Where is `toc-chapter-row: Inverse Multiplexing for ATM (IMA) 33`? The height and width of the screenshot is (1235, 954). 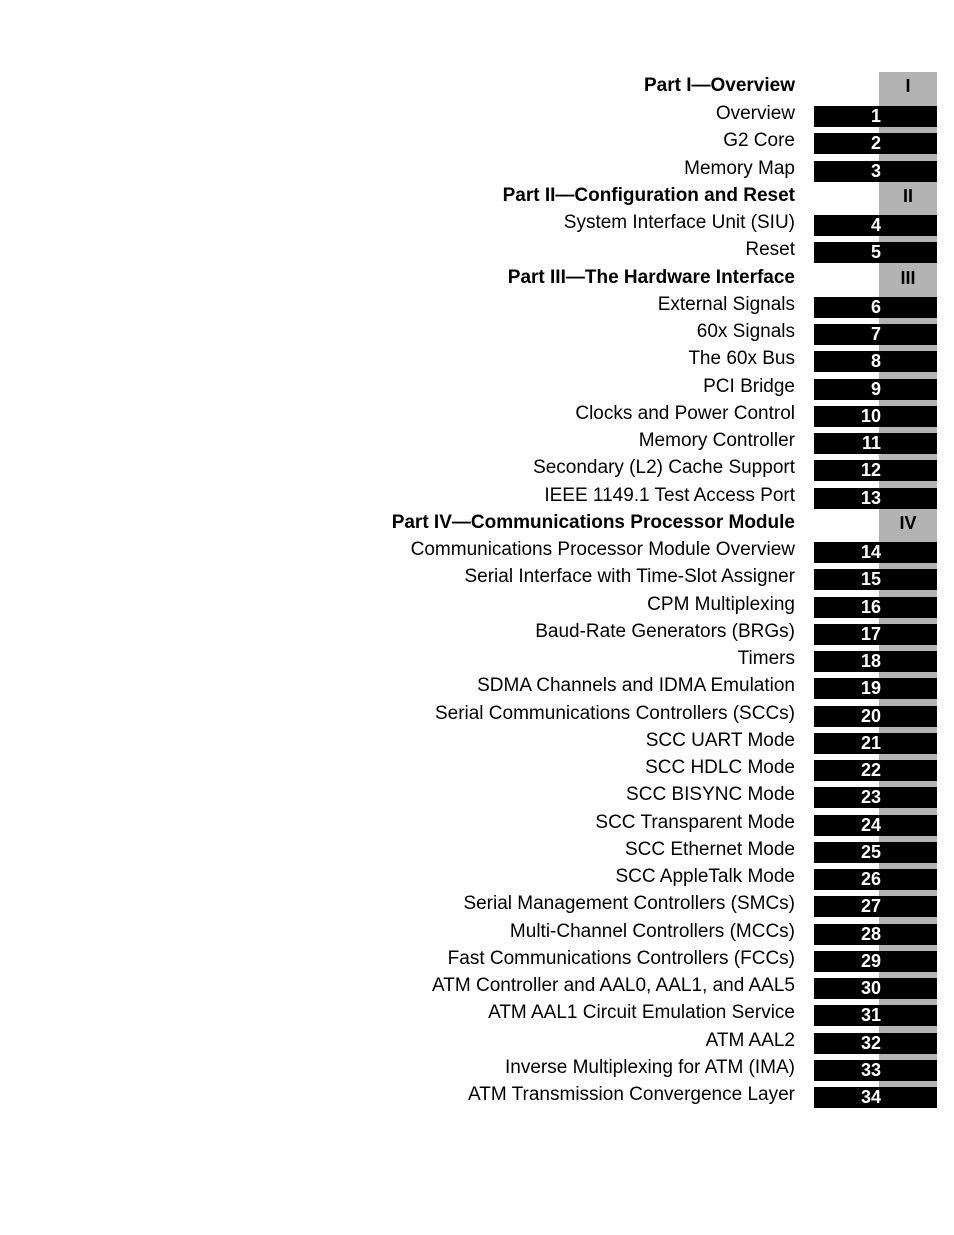
toc-chapter-row: Inverse Multiplexing for ATM (IMA) 33 is located at coordinates (477, 1067).